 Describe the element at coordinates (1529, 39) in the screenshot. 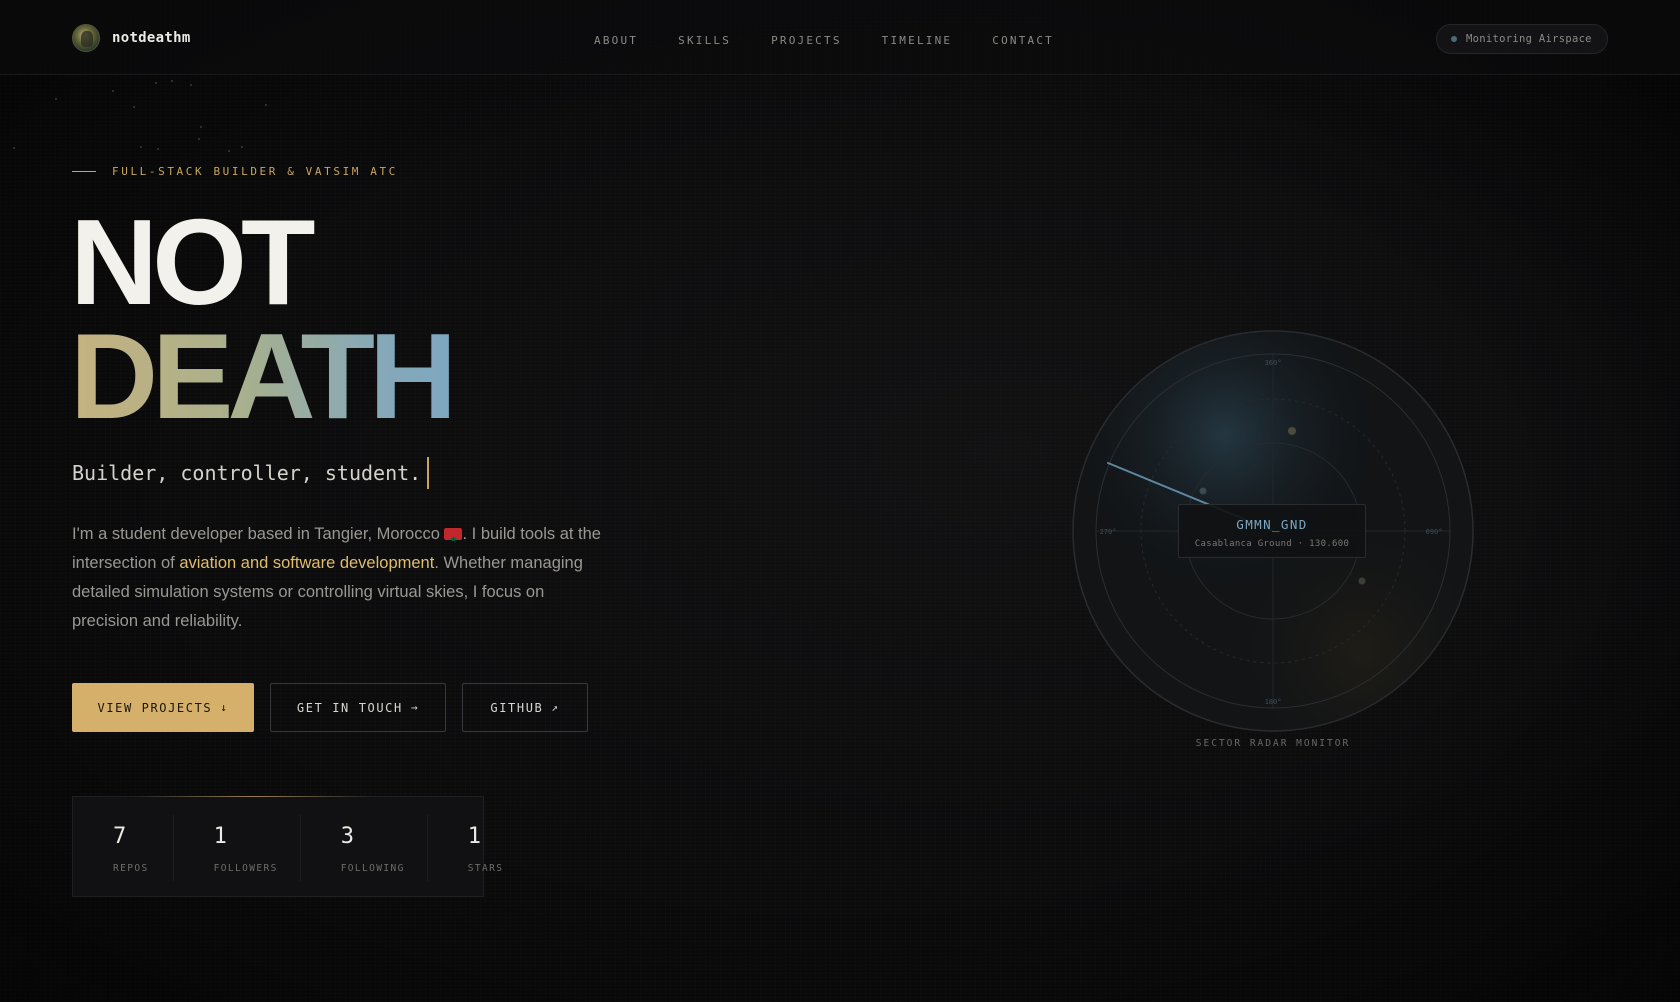

I see `status-text: Monitoring Airspace` at that location.